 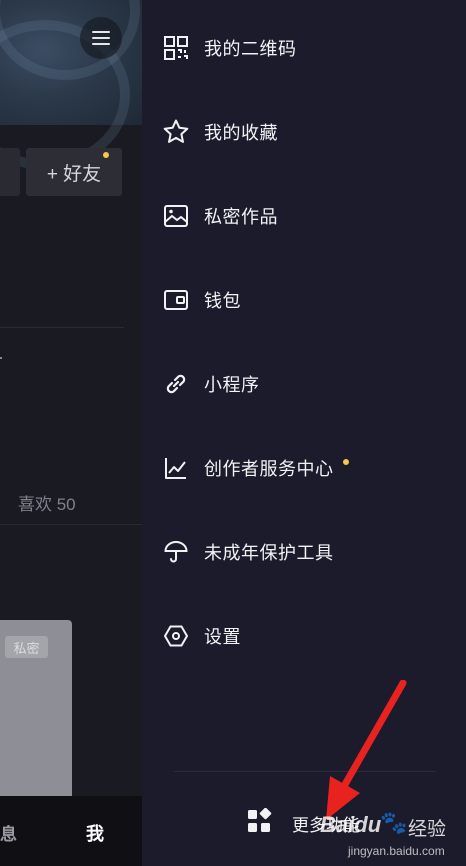 What do you see at coordinates (427, 829) in the screenshot?
I see `watermark-suffix: 经验` at bounding box center [427, 829].